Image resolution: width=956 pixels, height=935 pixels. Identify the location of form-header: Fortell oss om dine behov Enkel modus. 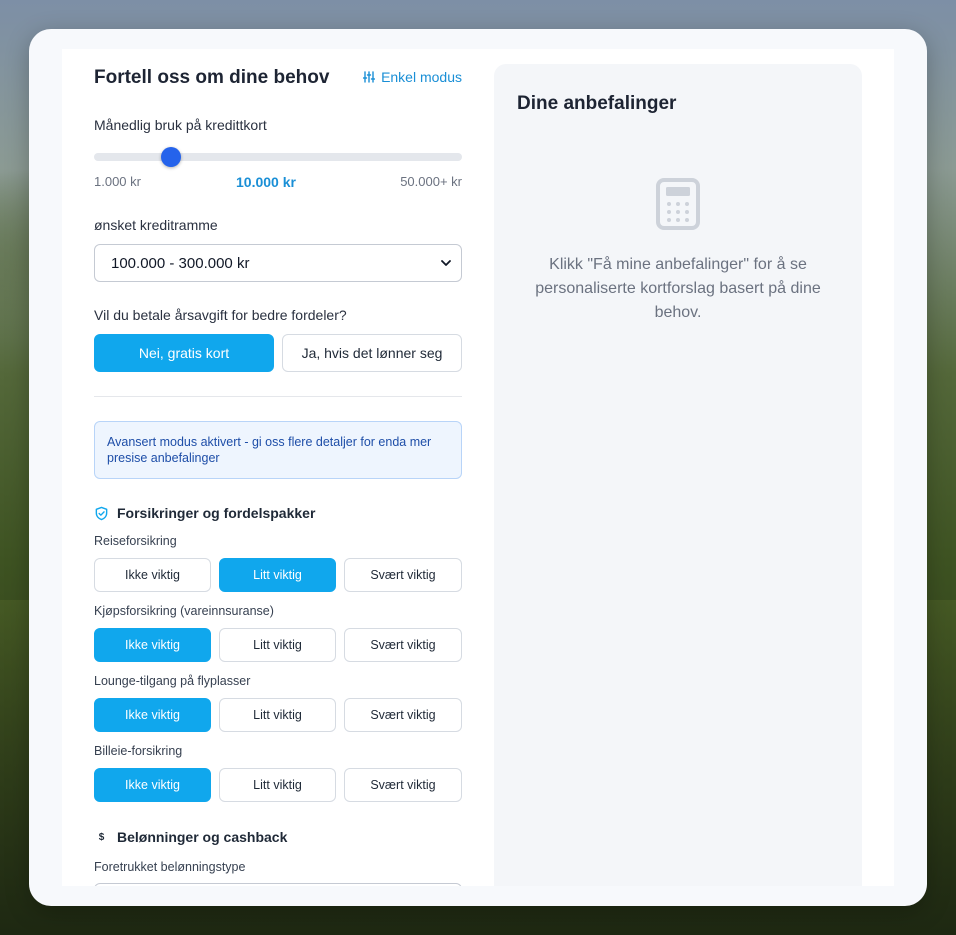
(278, 79).